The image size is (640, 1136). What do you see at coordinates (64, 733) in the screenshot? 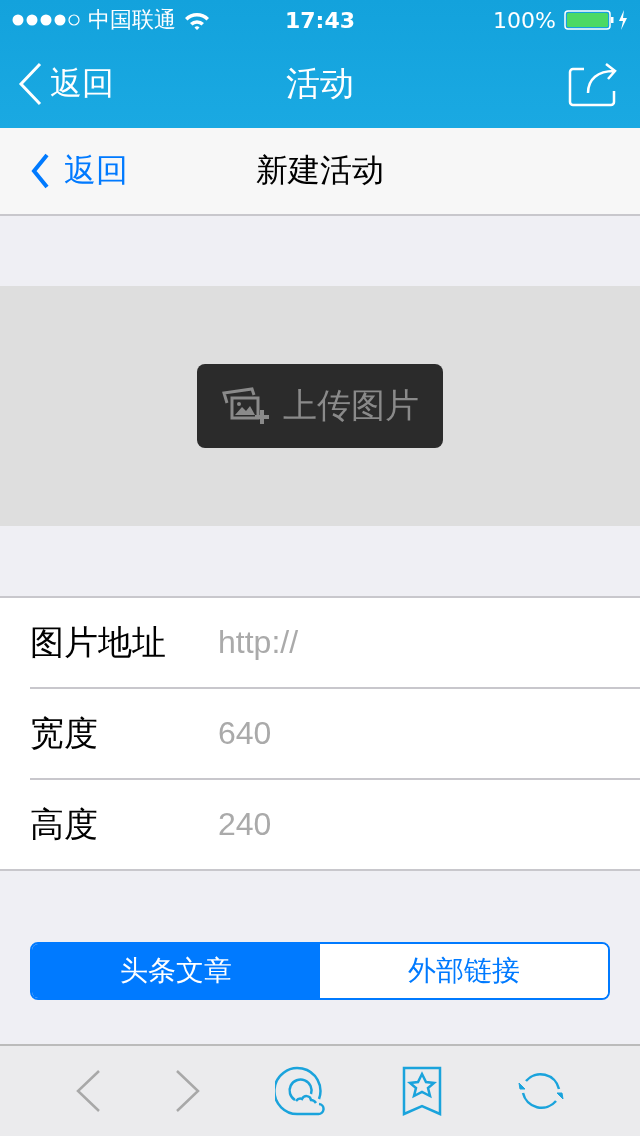
I see `field-label: 宽度` at bounding box center [64, 733].